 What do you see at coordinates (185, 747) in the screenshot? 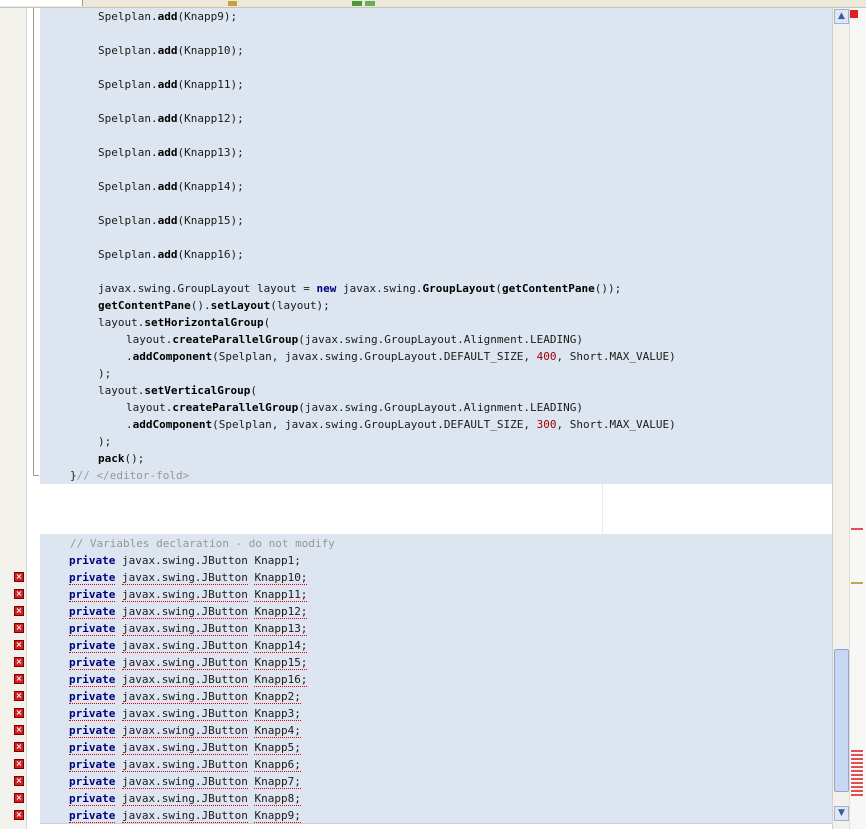
I see `declaration-line: private javax.swing.JButton Knapp5;` at bounding box center [185, 747].